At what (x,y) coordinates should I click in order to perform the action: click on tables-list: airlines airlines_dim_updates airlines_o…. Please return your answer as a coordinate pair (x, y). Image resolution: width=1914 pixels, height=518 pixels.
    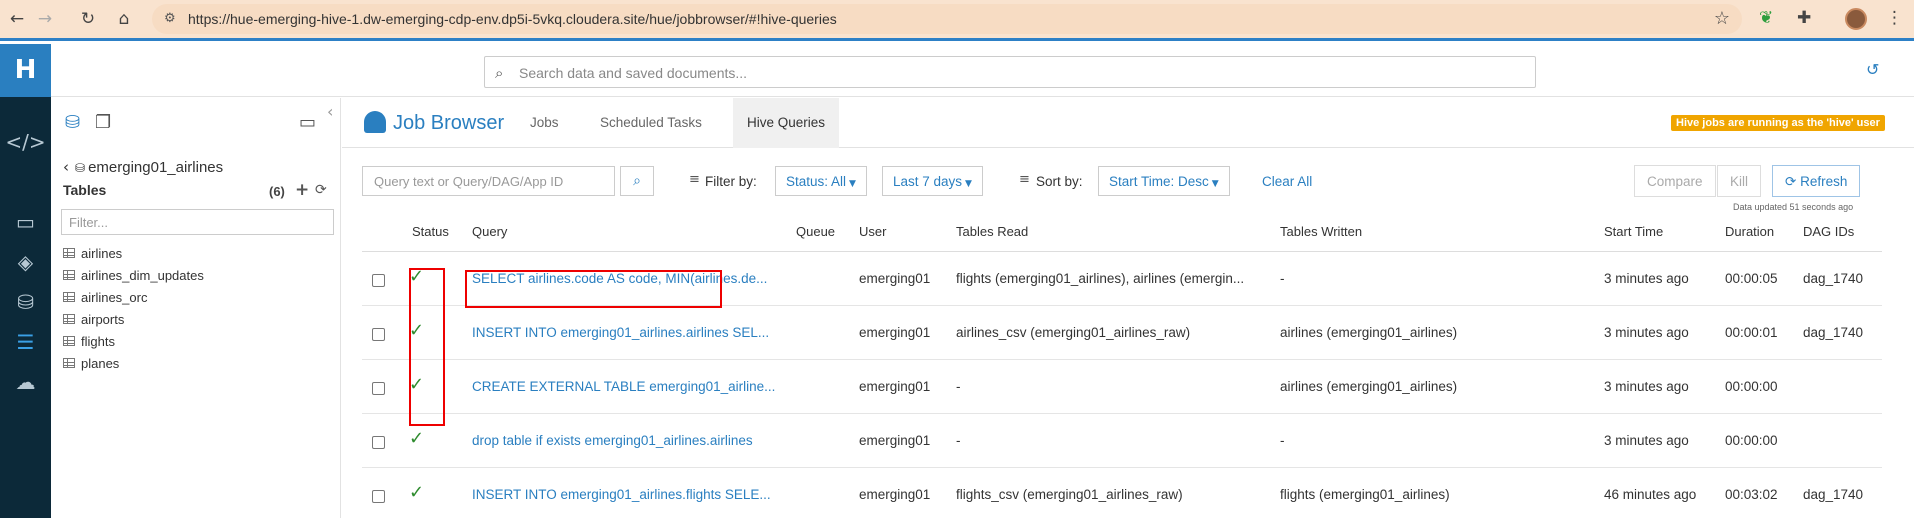
    Looking at the image, I should click on (133, 308).